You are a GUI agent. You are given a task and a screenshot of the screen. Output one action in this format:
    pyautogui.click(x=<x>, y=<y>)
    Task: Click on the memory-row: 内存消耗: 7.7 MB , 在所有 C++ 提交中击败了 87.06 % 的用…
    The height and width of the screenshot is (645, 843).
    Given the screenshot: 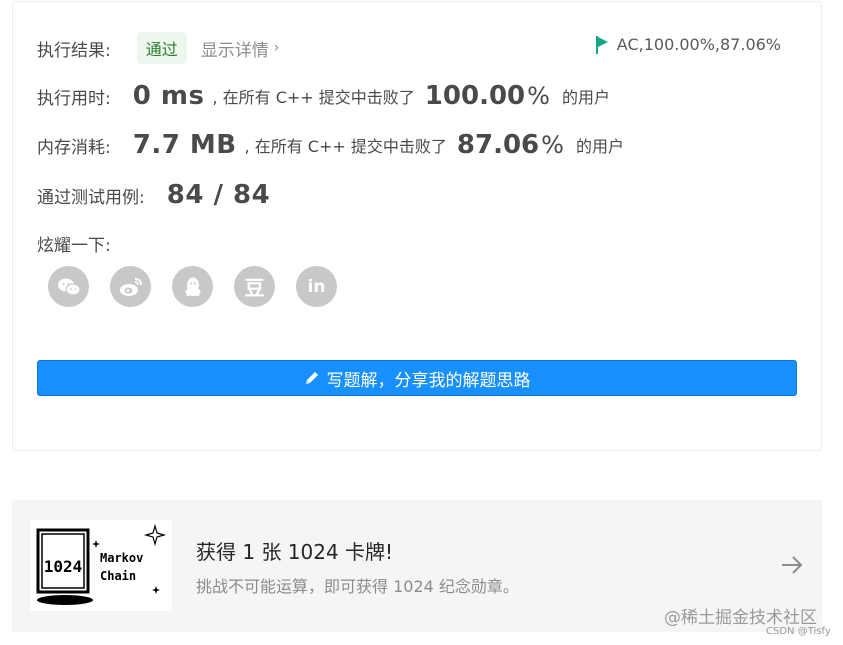 What is the action you would take?
    pyautogui.click(x=330, y=145)
    